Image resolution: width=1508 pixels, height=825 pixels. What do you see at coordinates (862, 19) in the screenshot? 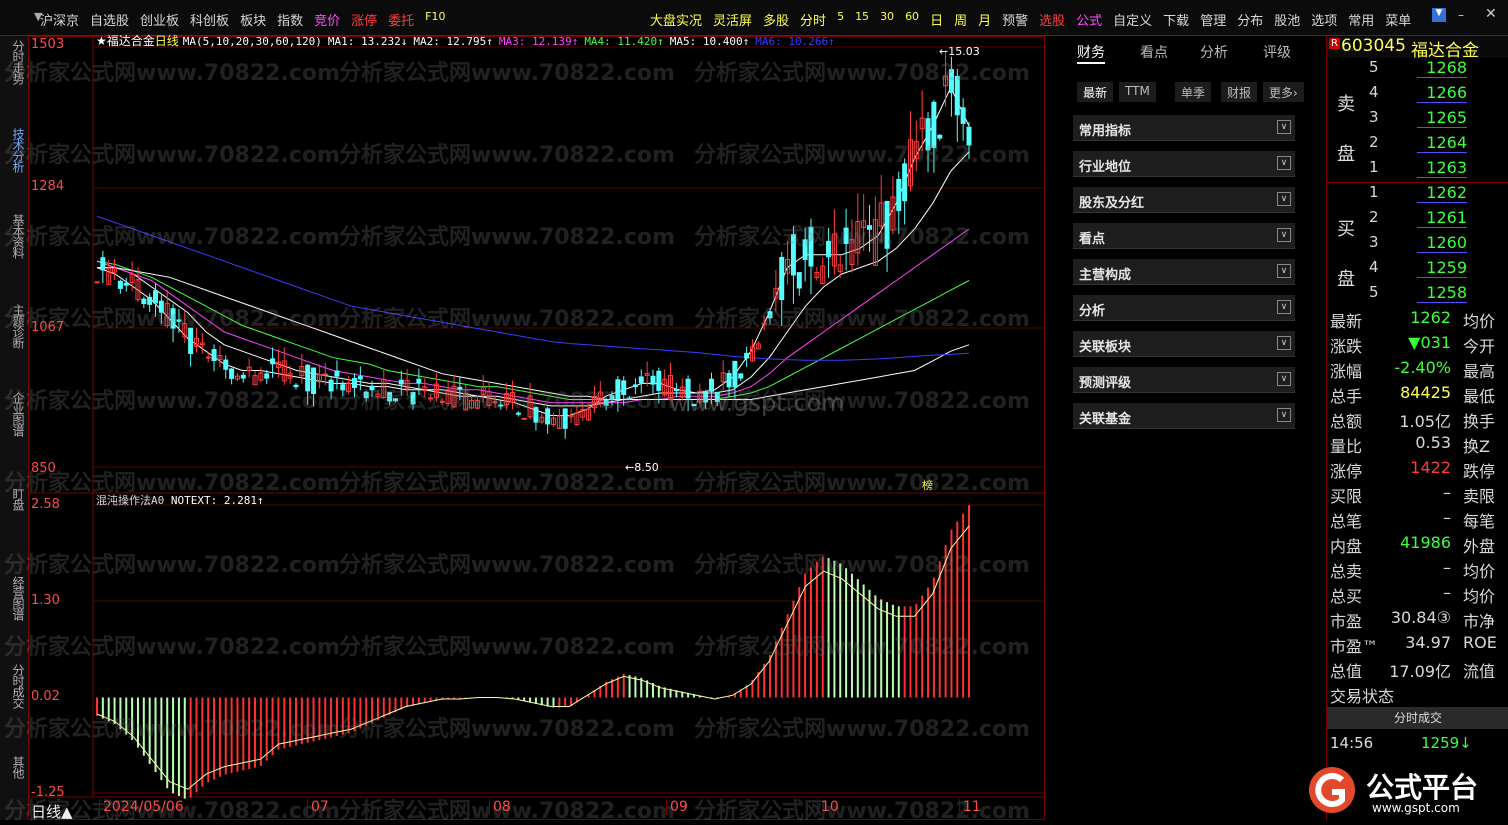
I see `menu-item: 15` at bounding box center [862, 19].